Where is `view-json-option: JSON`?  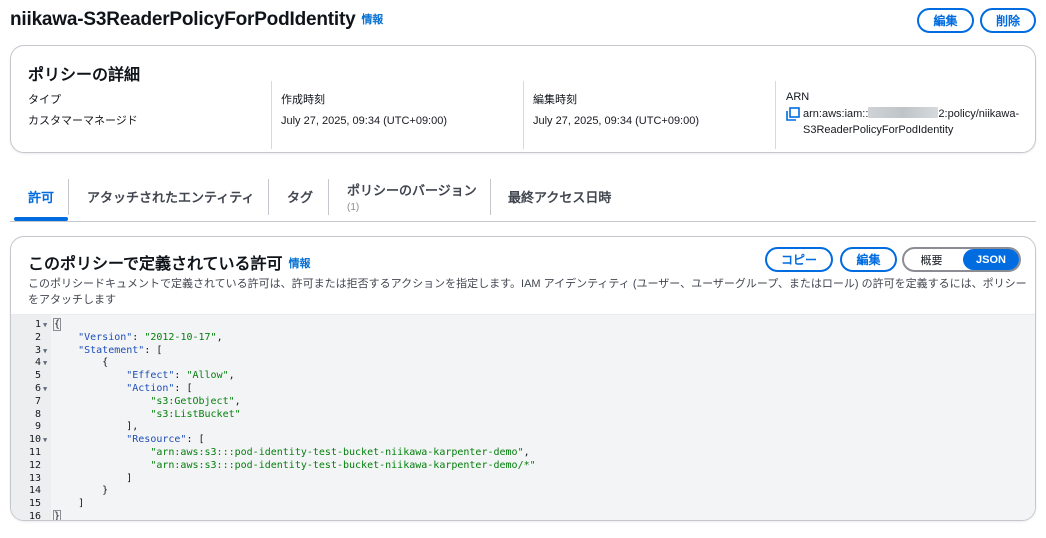
view-json-option: JSON is located at coordinates (991, 259).